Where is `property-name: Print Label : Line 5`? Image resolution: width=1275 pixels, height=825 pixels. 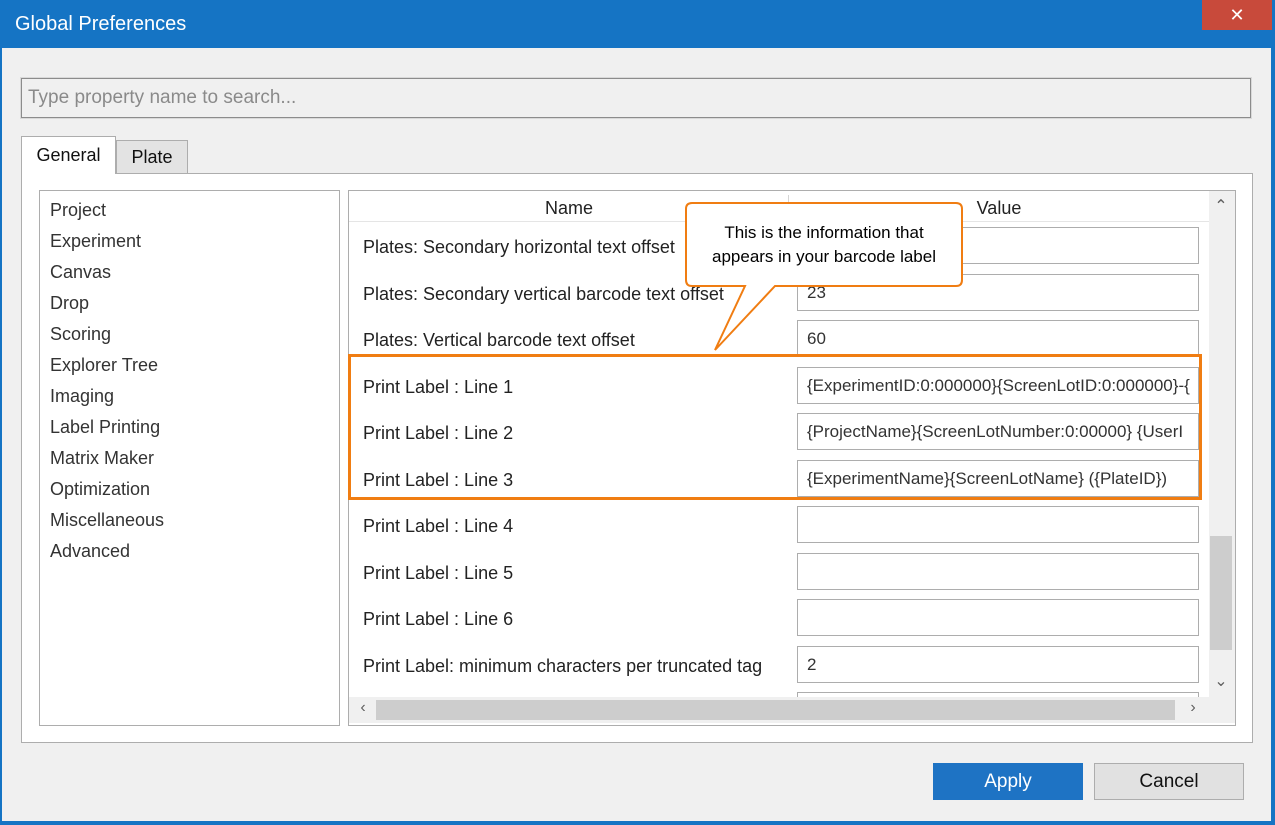 property-name: Print Label : Line 5 is located at coordinates (438, 573).